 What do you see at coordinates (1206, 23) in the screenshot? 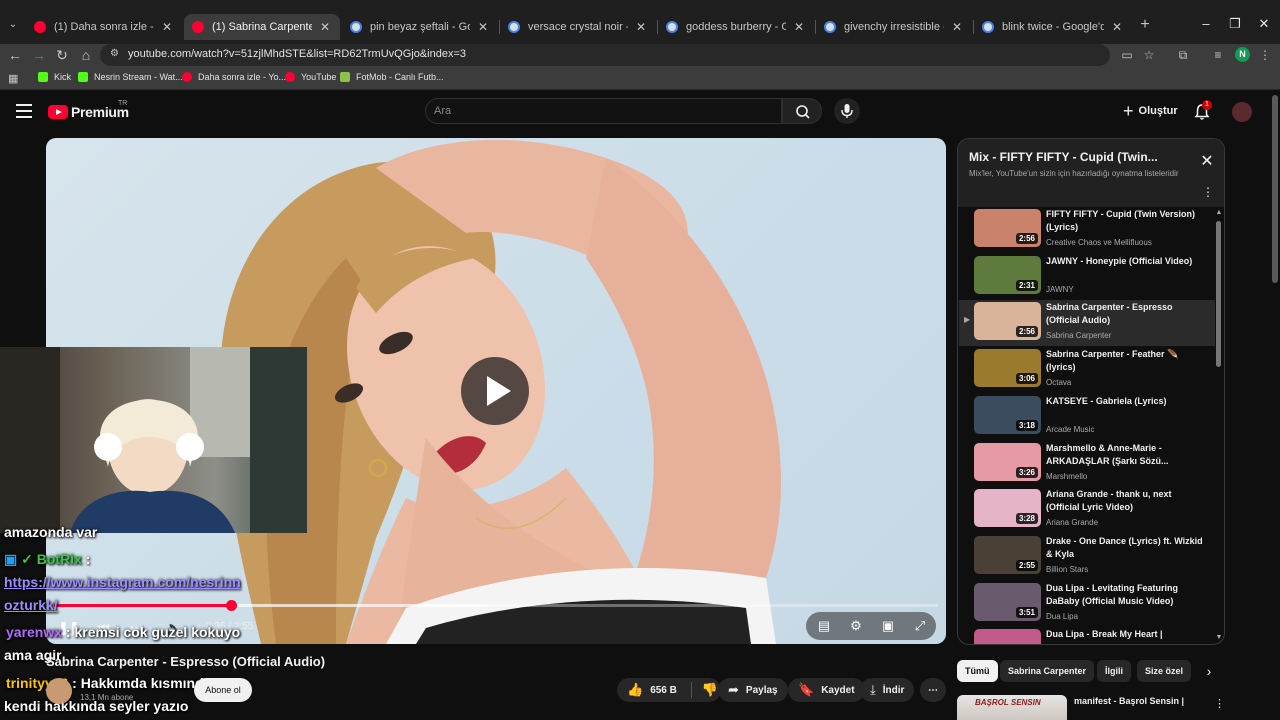
I see `minimize-icon: –` at bounding box center [1206, 23].